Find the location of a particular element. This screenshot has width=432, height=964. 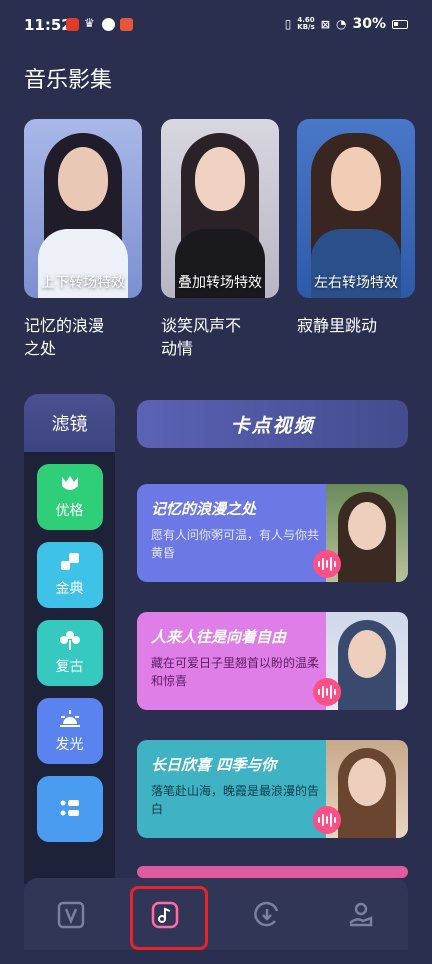

filter-label: 金典 is located at coordinates (69, 589).